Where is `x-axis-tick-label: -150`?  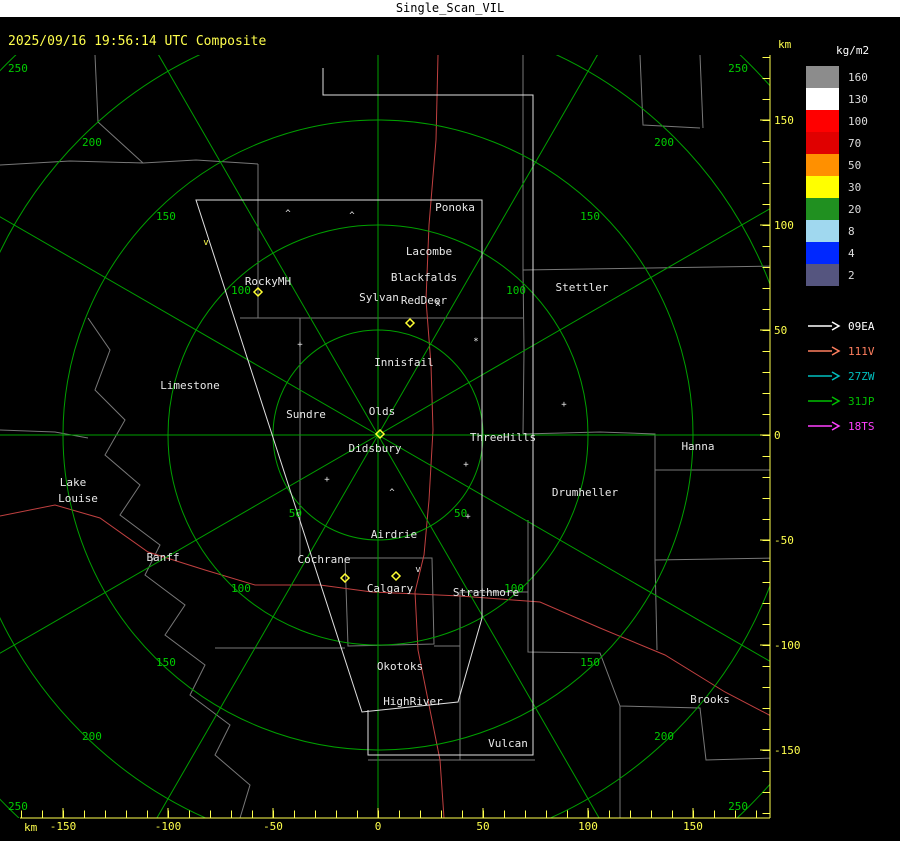 x-axis-tick-label: -150 is located at coordinates (63, 826).